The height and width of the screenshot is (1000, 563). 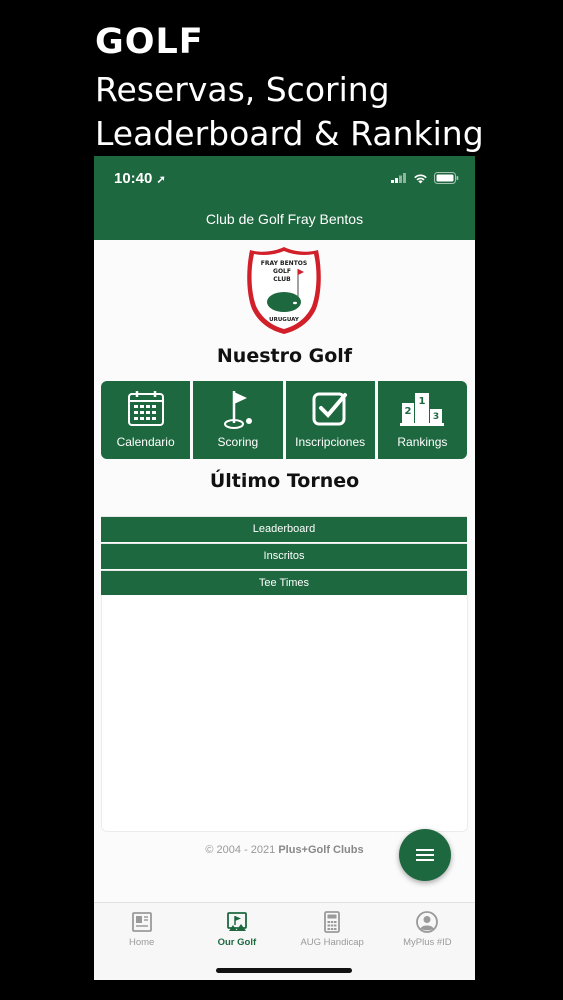 What do you see at coordinates (141, 922) in the screenshot?
I see `home-icon` at bounding box center [141, 922].